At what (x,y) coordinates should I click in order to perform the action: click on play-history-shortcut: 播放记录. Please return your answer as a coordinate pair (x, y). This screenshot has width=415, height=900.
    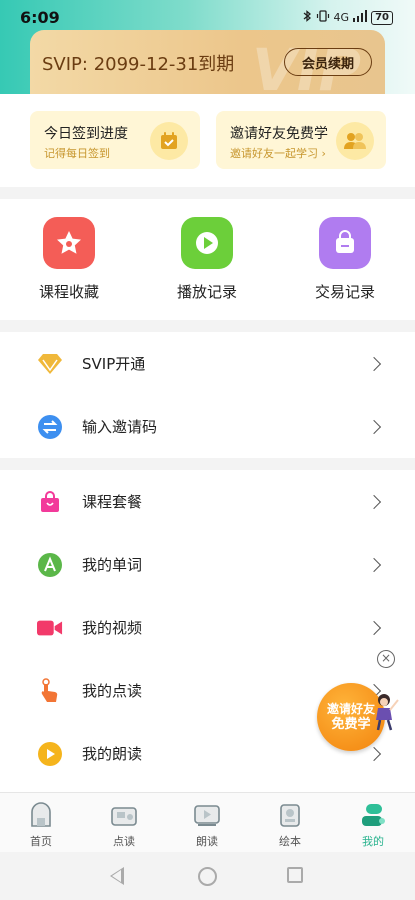
    Looking at the image, I should click on (207, 259).